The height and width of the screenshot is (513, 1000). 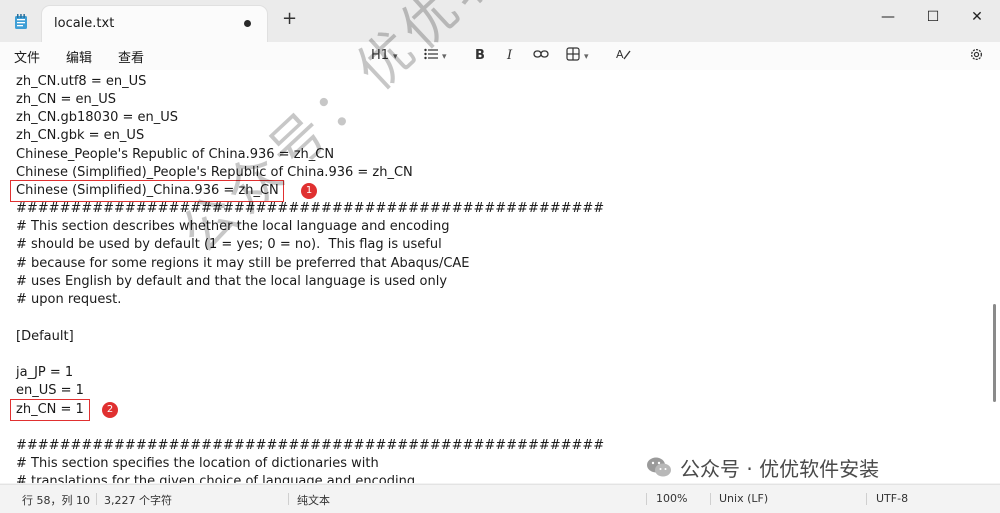 I want to click on clear-formatting-icon: A, so click(x=623, y=54).